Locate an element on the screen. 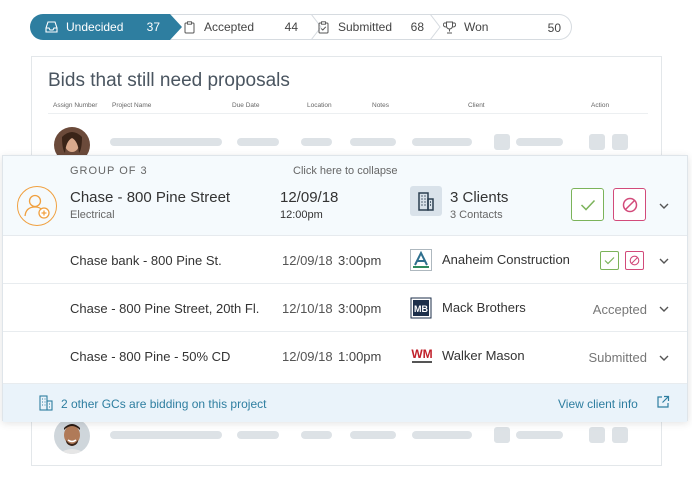 The height and width of the screenshot is (480, 692). group-due-time: 12:00pm is located at coordinates (301, 215).